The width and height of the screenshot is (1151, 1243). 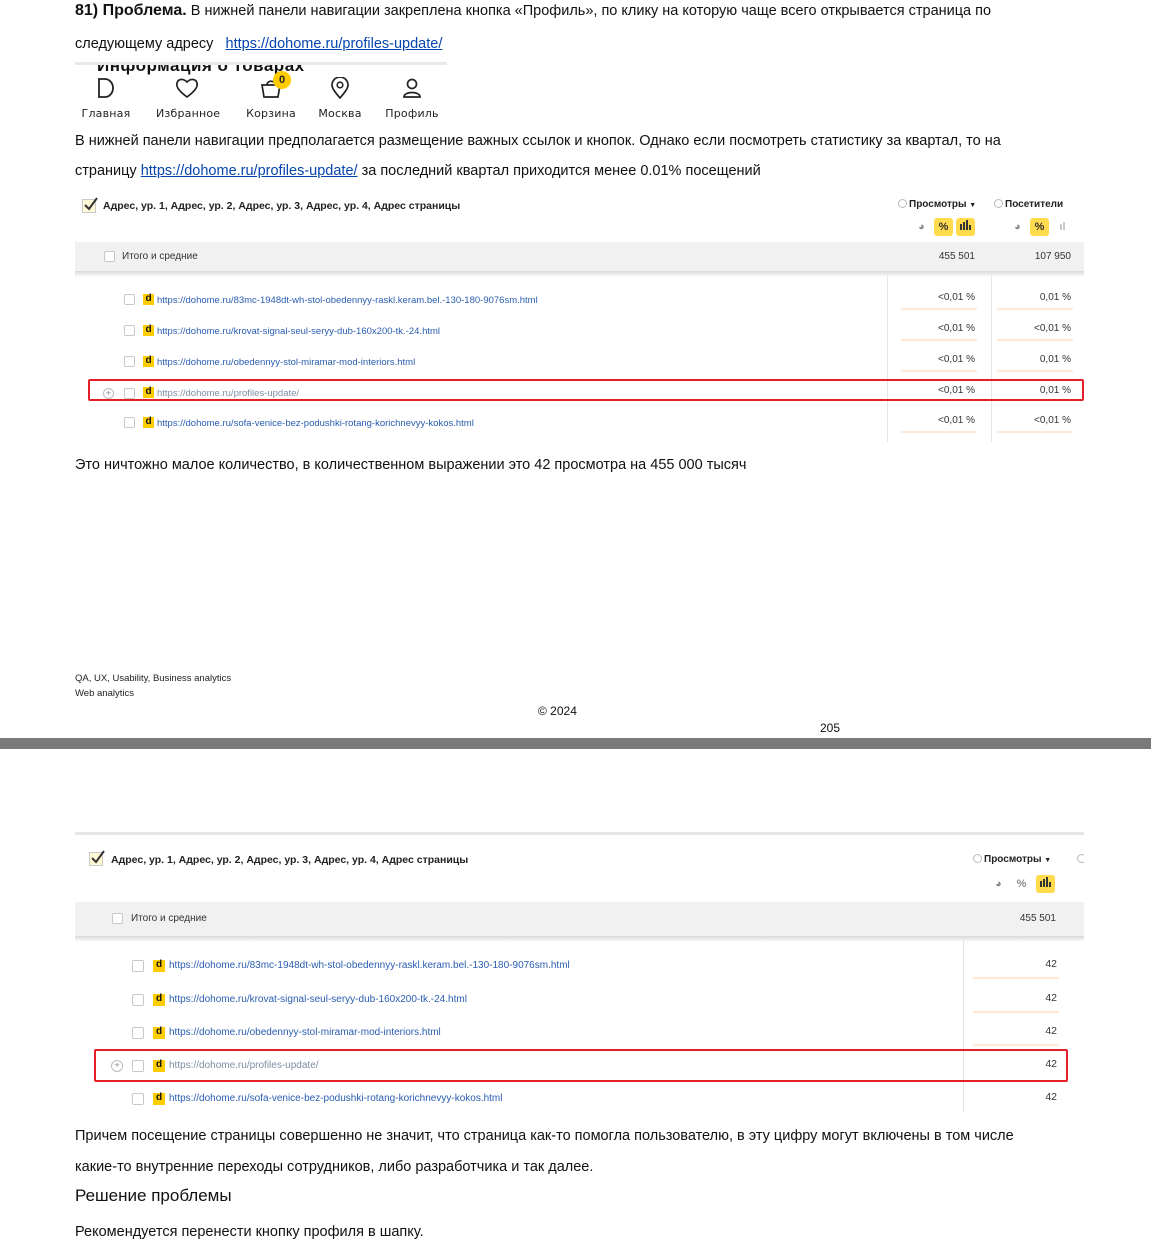 What do you see at coordinates (1037, 918) in the screenshot?
I see `totals-views: 455 501` at bounding box center [1037, 918].